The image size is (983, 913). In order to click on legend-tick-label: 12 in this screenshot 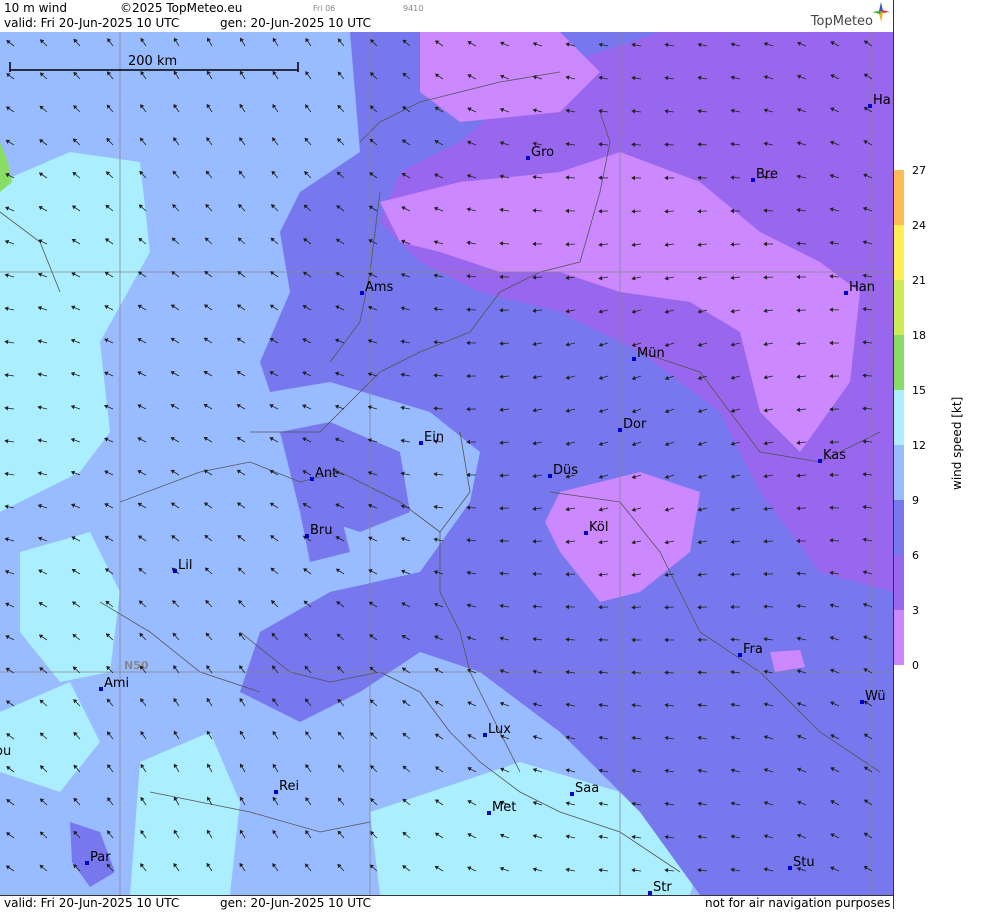, I will do `click(919, 445)`.